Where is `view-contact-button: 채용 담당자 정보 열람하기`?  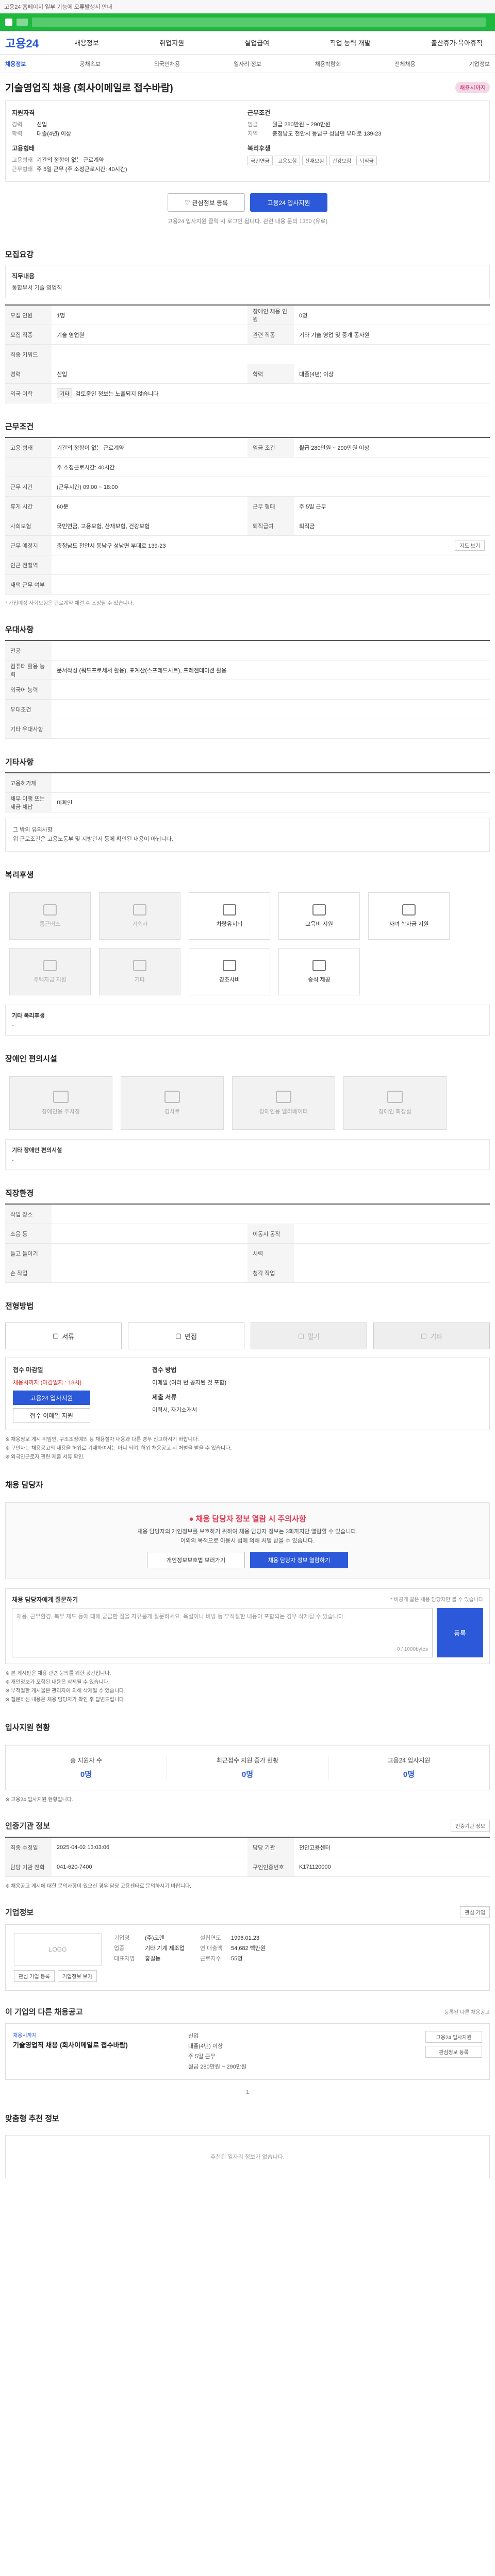
view-contact-button: 채용 담당자 정보 열람하기 is located at coordinates (299, 1560).